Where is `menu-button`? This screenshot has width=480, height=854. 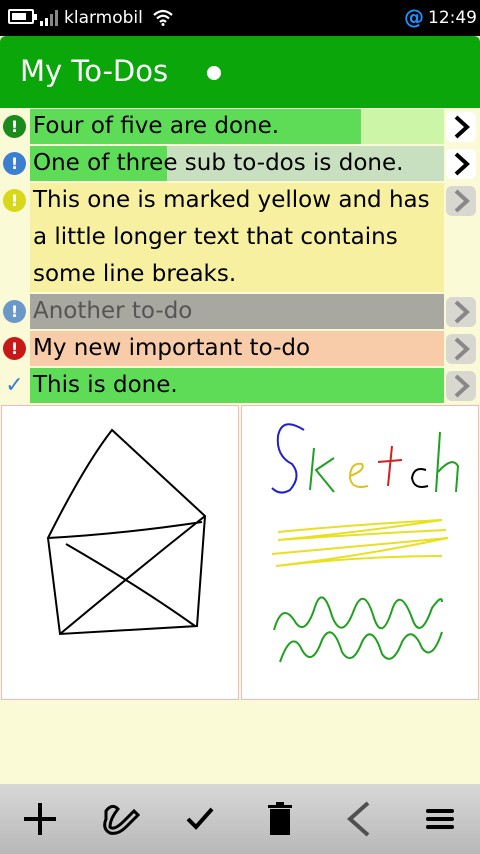
menu-button is located at coordinates (440, 819).